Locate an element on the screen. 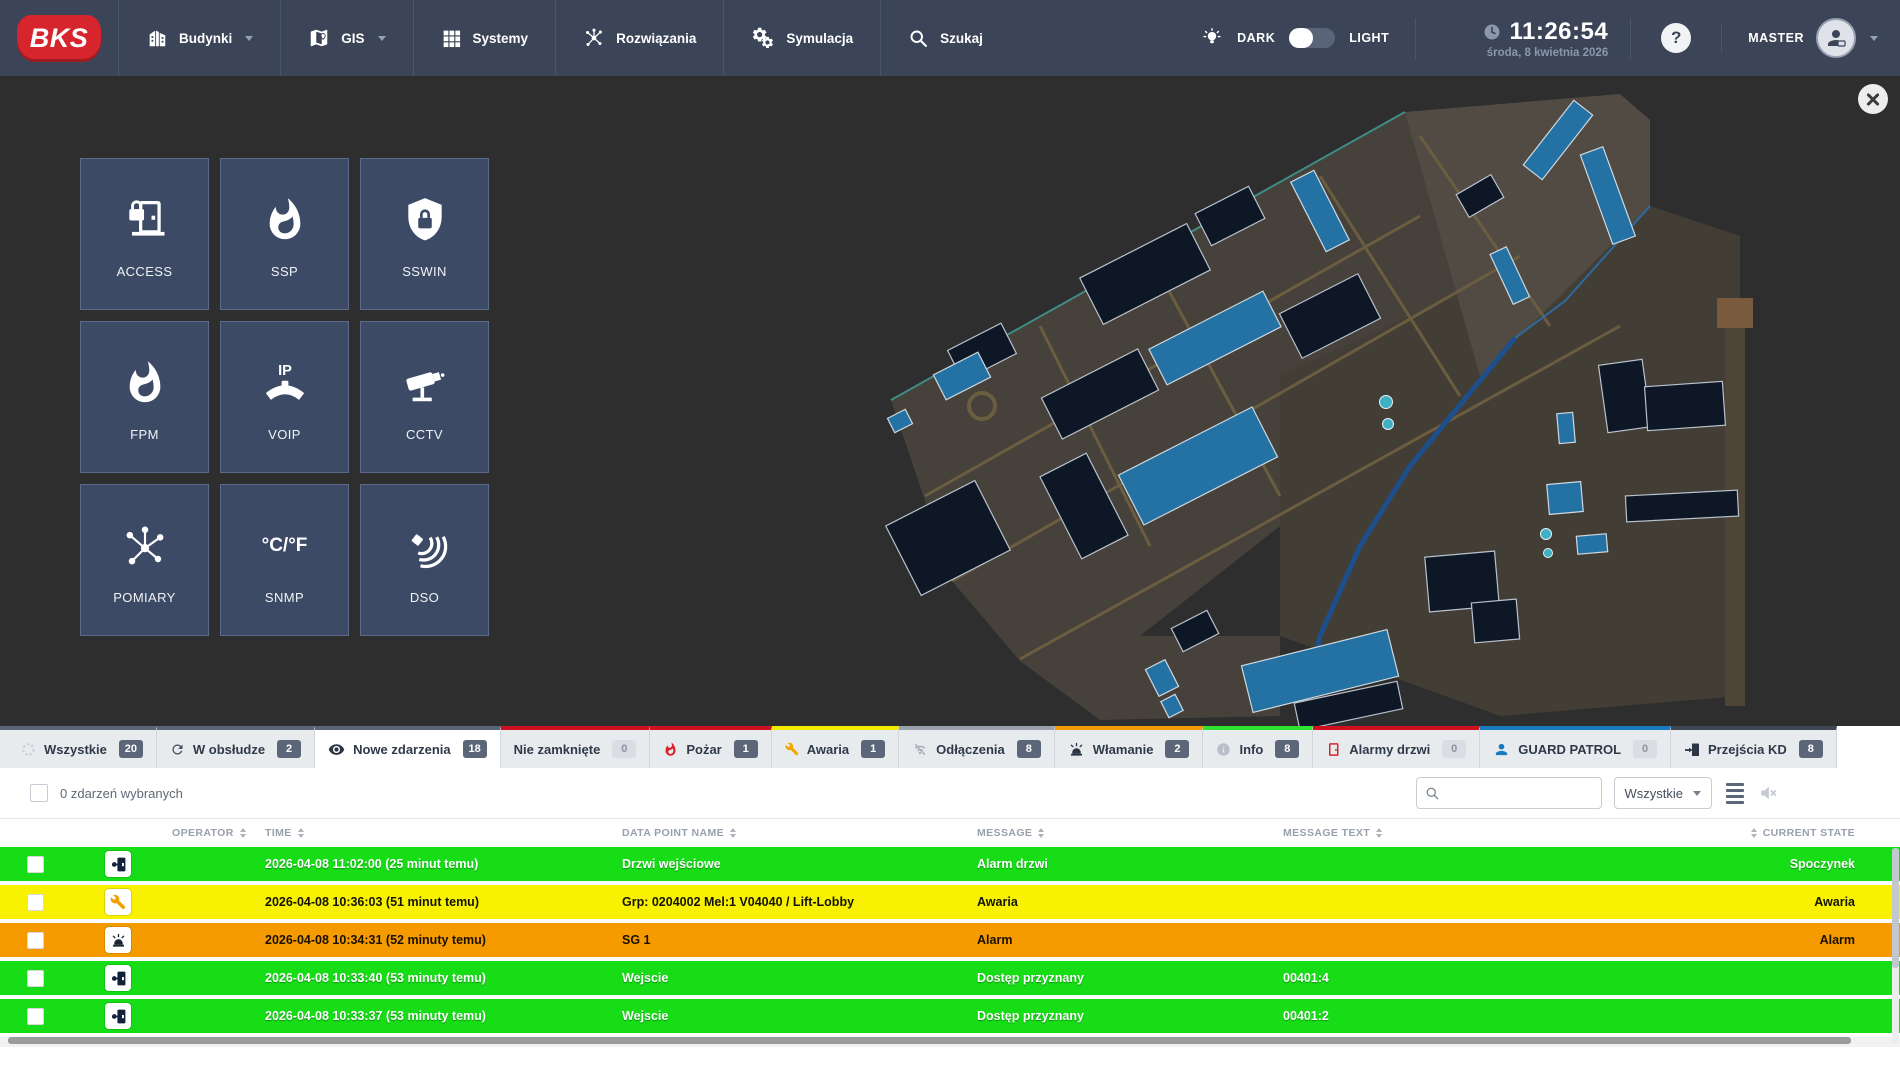 The image size is (1900, 1069). tab-count-badge: 8 is located at coordinates (1810, 749).